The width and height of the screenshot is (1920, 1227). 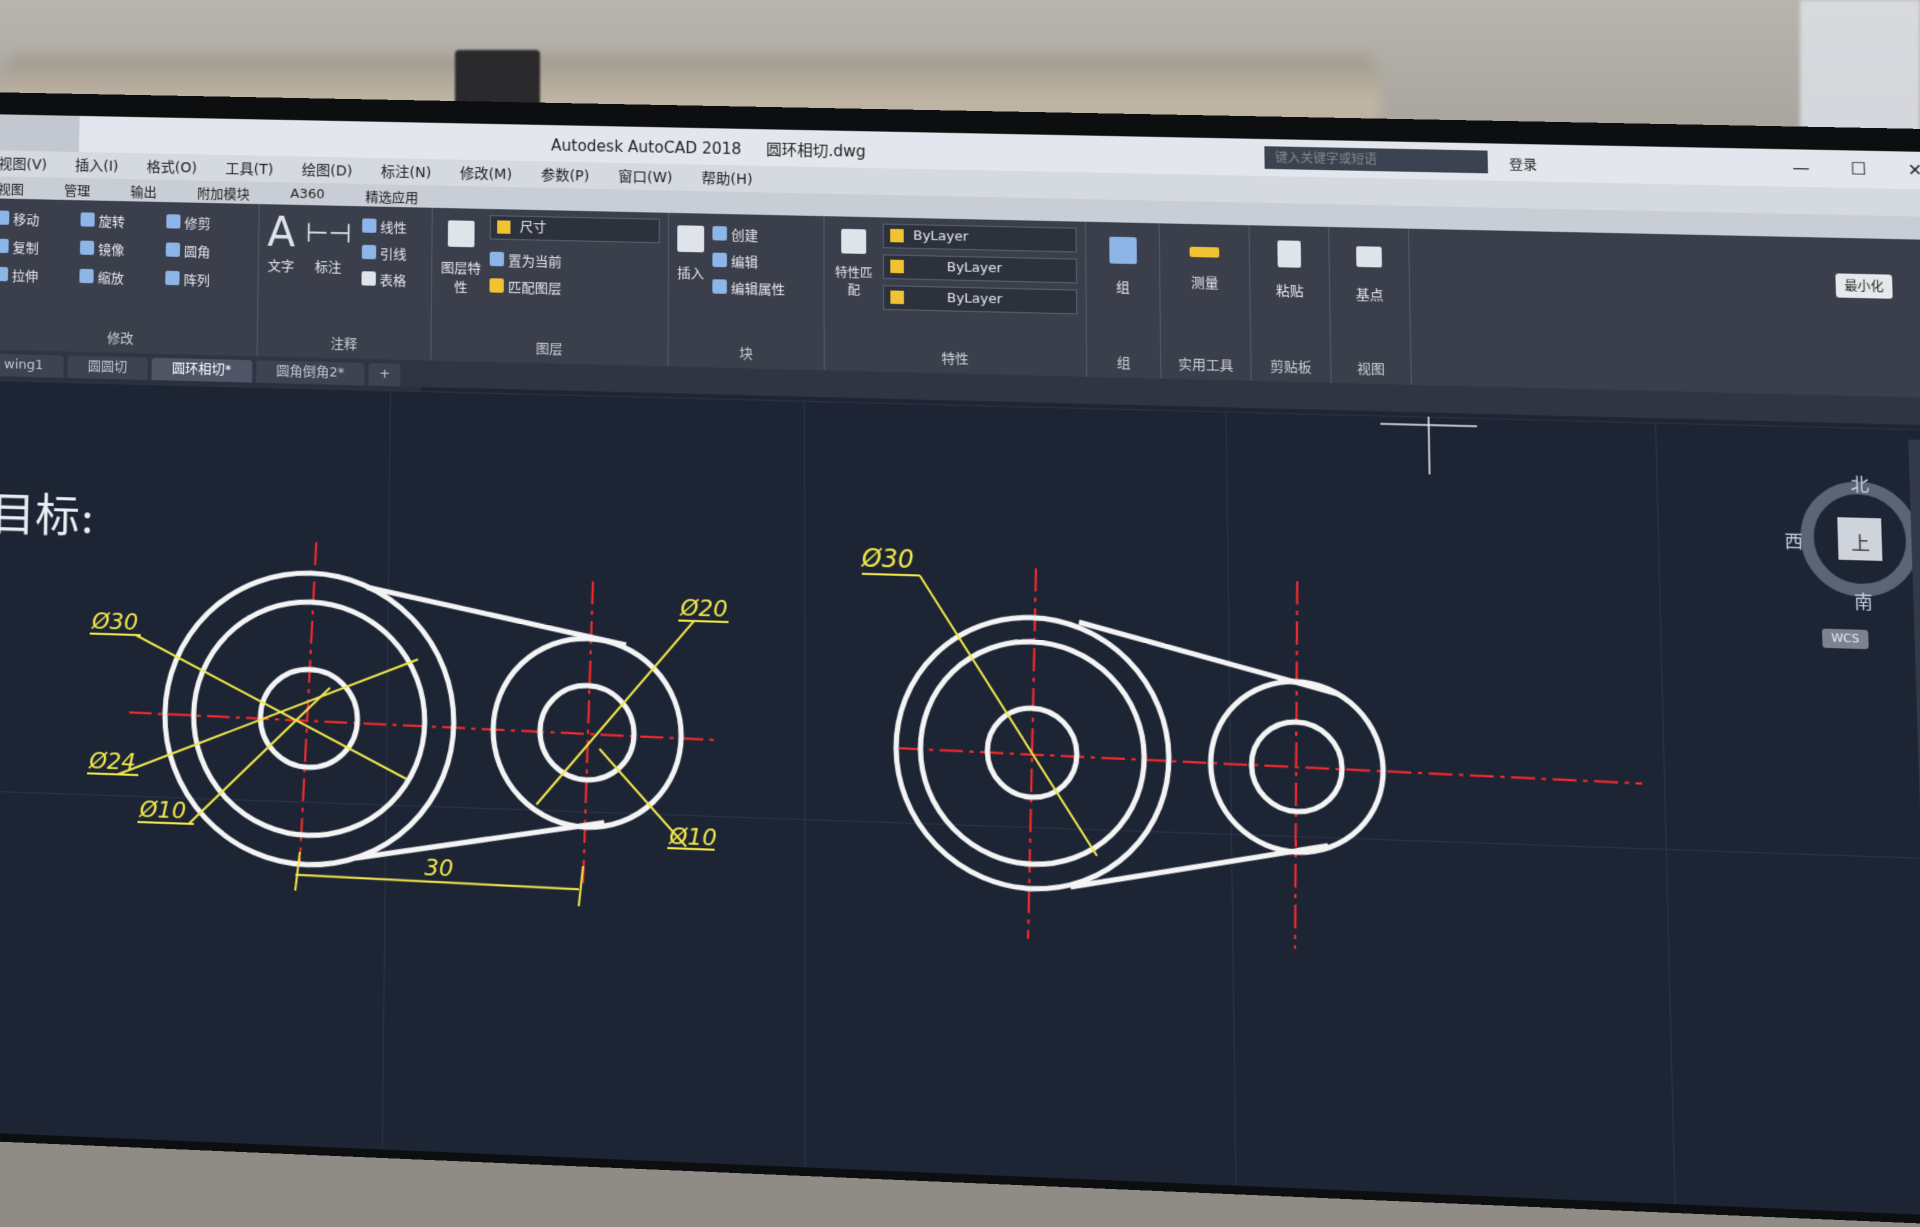 I want to click on view-cube: 北 南 东 西 上, so click(x=1852, y=541).